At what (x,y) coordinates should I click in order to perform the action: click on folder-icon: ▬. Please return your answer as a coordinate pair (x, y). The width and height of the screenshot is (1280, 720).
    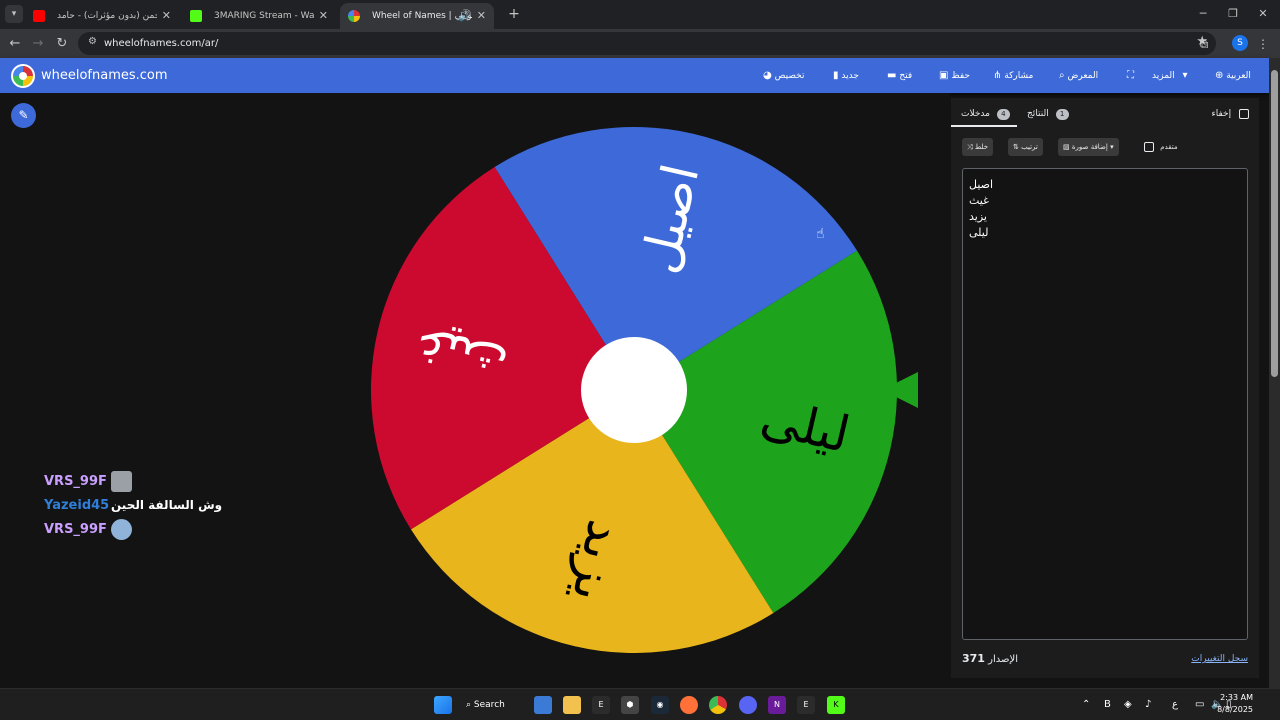
    Looking at the image, I should click on (892, 75).